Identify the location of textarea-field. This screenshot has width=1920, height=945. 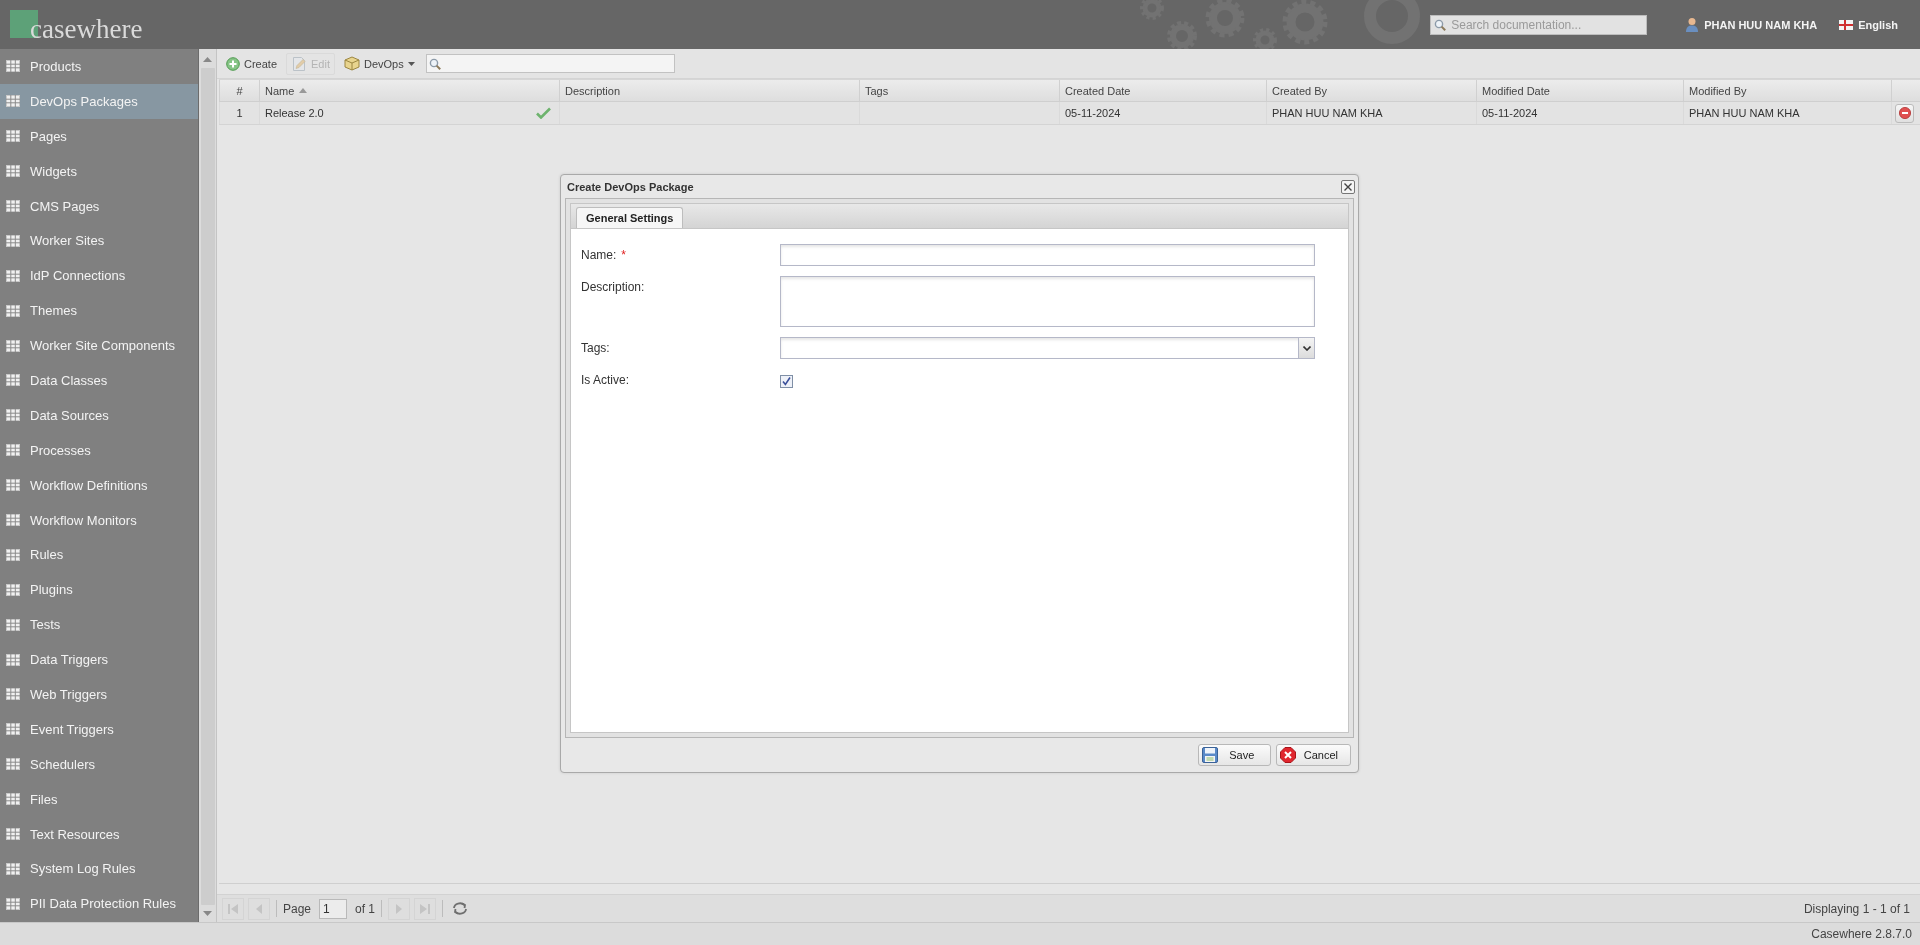
(1047, 301).